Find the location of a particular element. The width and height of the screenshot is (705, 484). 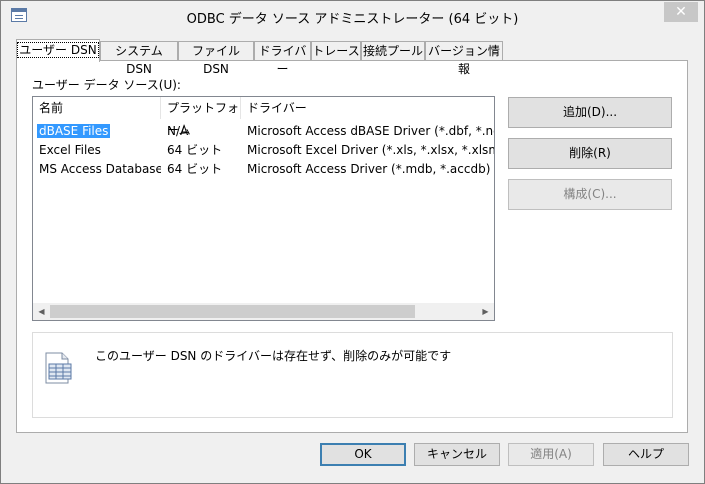

list-header: 名前 プラットフォーム ドライバー is located at coordinates (263, 117).